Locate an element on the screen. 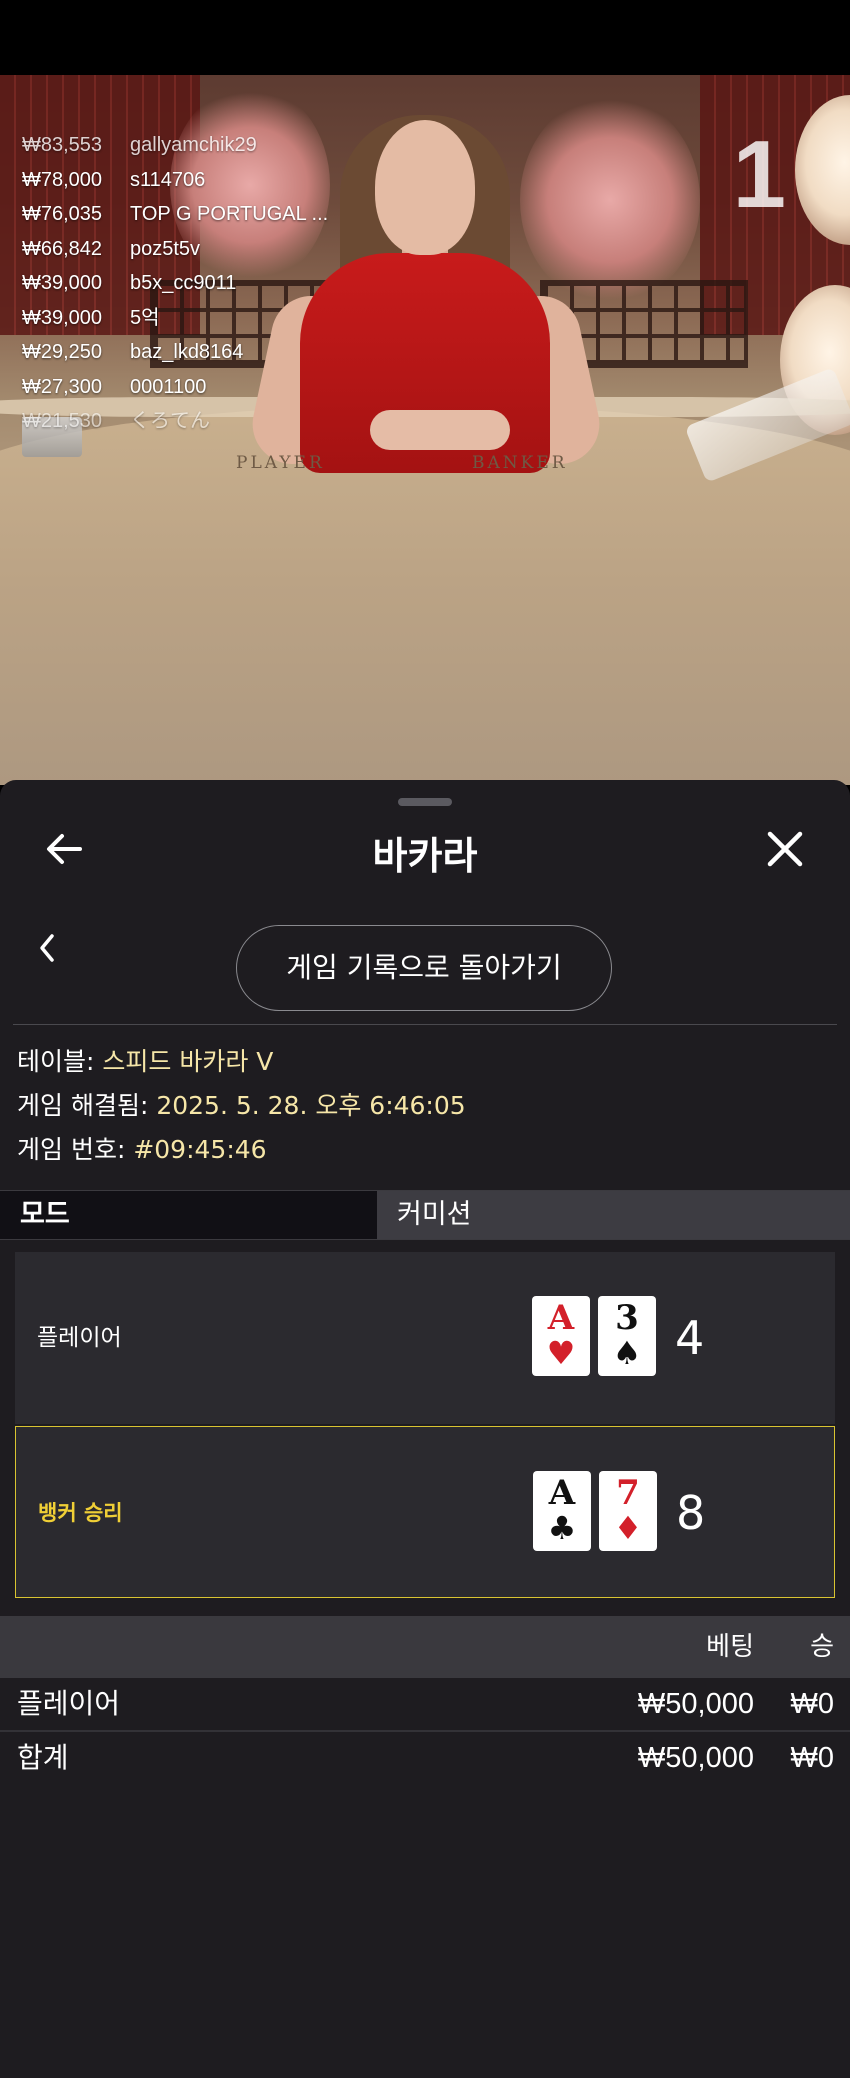  table-row: 플레이어 ₩50,000 ₩0 is located at coordinates (425, 1704).